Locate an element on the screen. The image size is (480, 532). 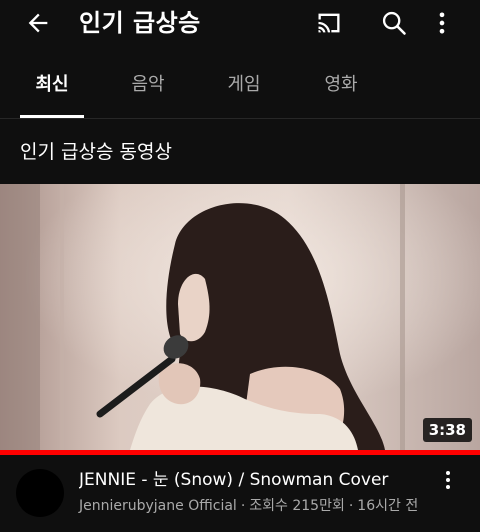
video-more-button is located at coordinates (448, 480).